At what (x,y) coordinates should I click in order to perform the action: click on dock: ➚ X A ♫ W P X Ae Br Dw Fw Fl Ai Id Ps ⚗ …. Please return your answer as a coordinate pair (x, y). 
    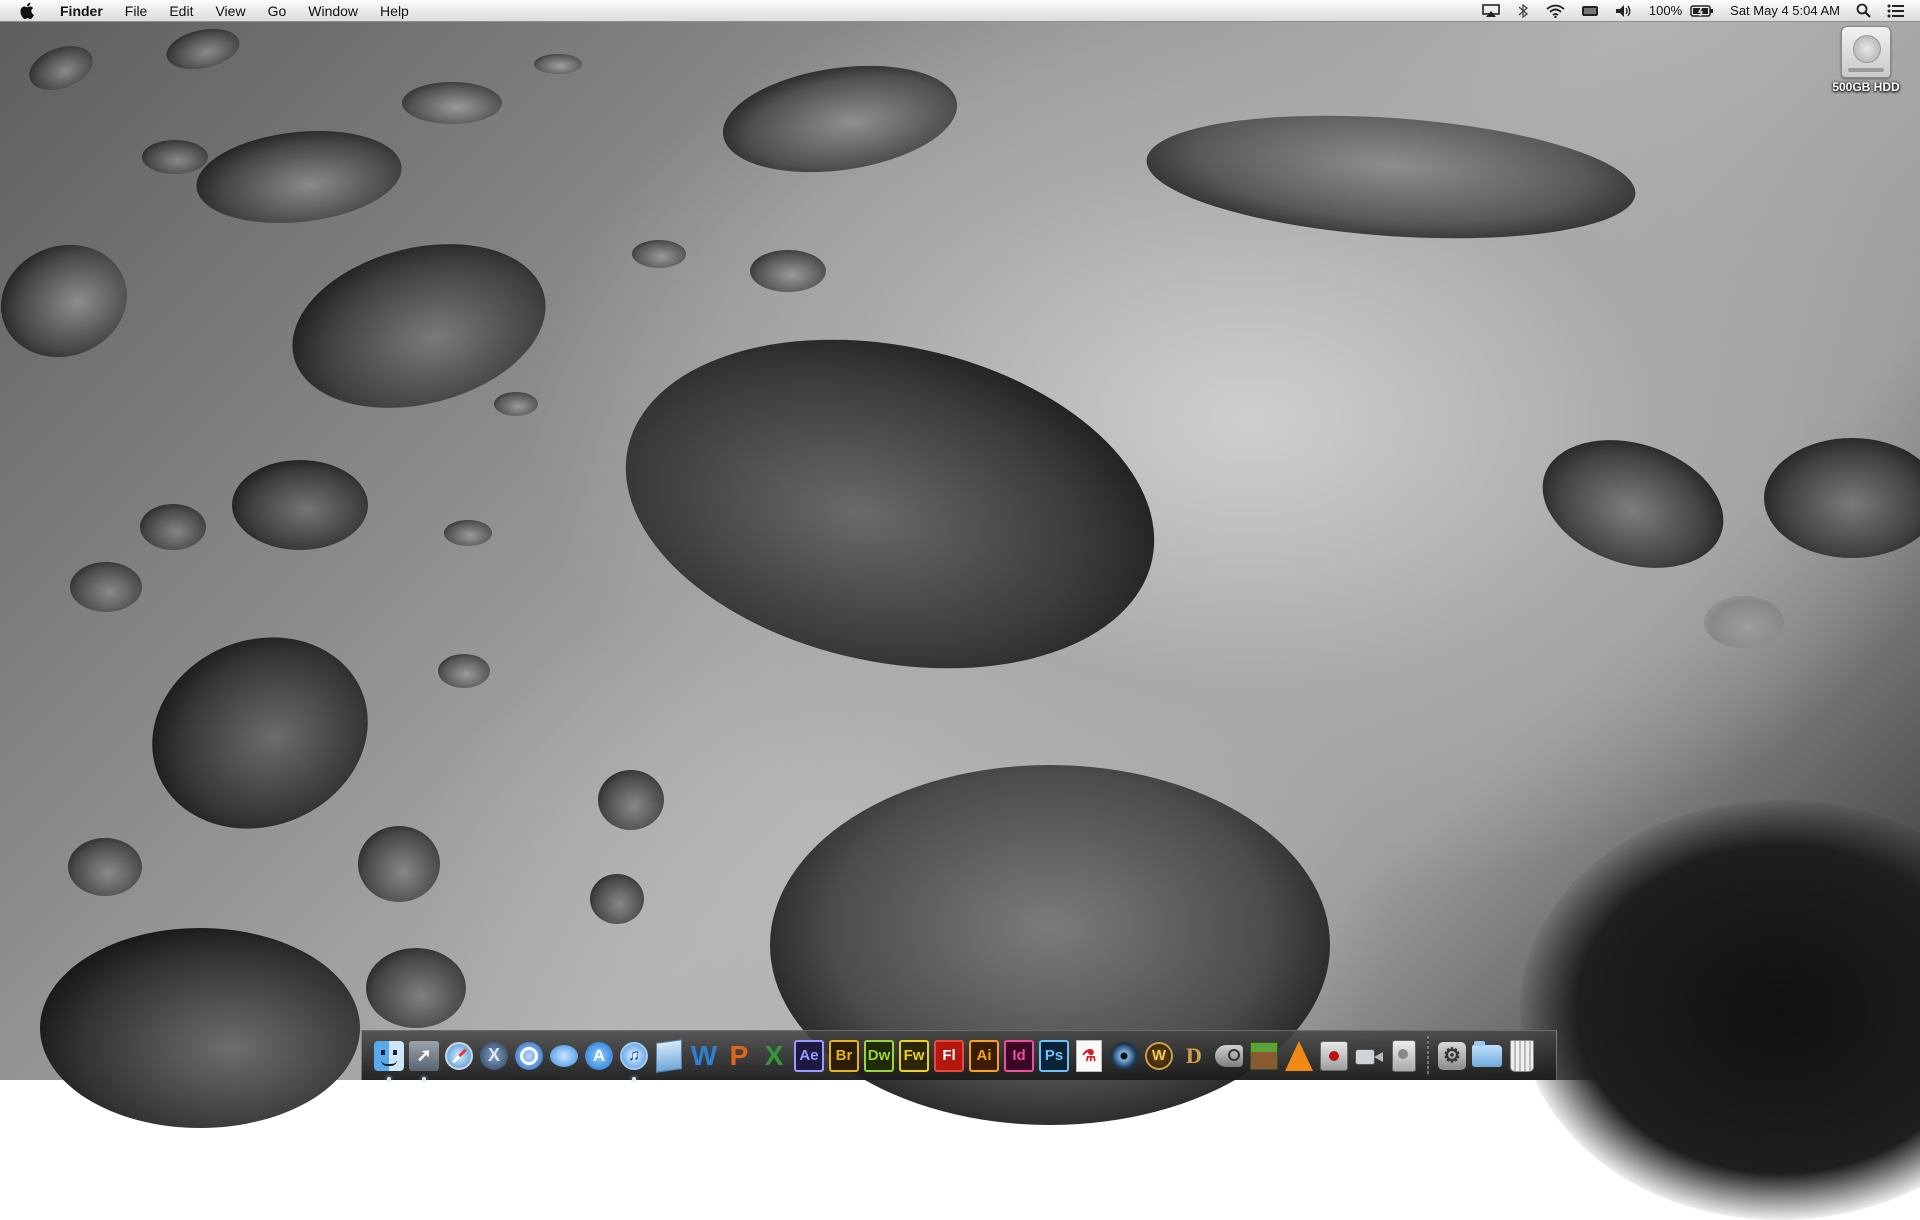
    Looking at the image, I should click on (959, 1055).